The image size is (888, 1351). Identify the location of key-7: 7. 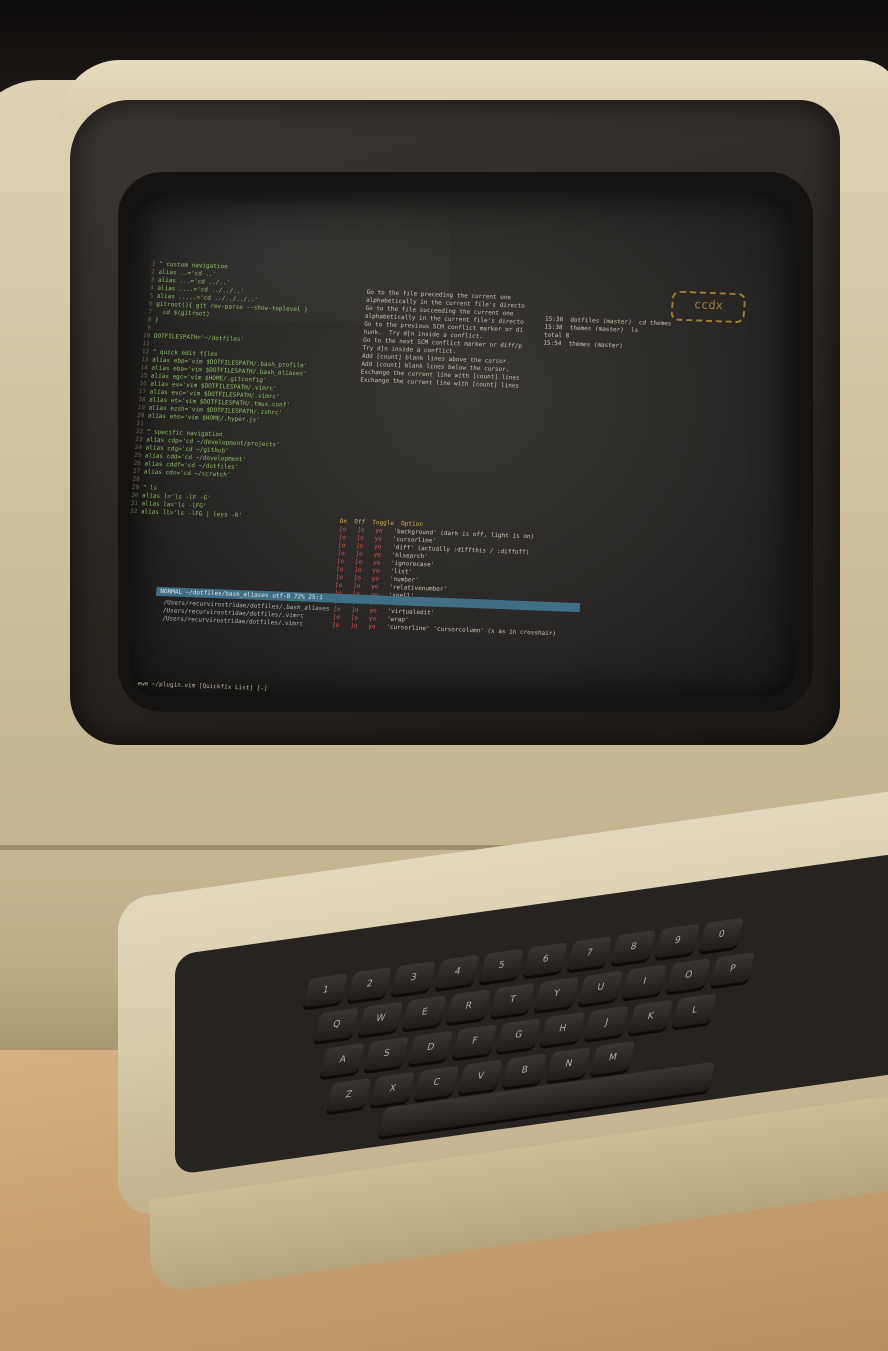
(589, 953).